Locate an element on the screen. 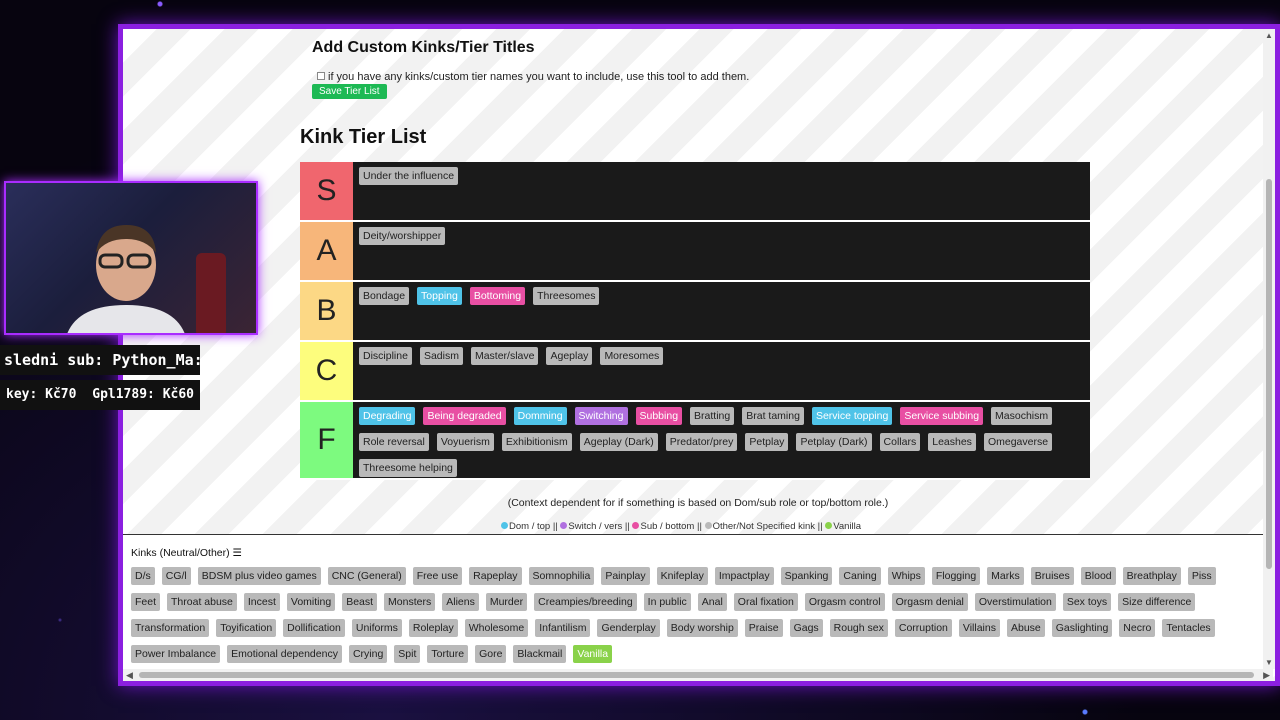  horizontal-scroll-thumb is located at coordinates (696, 675).